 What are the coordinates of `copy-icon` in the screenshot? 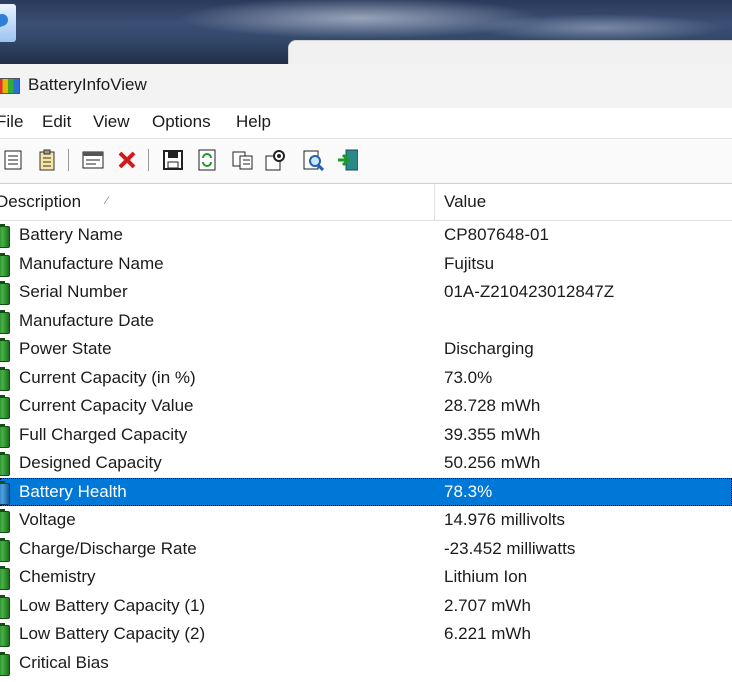 It's located at (243, 160).